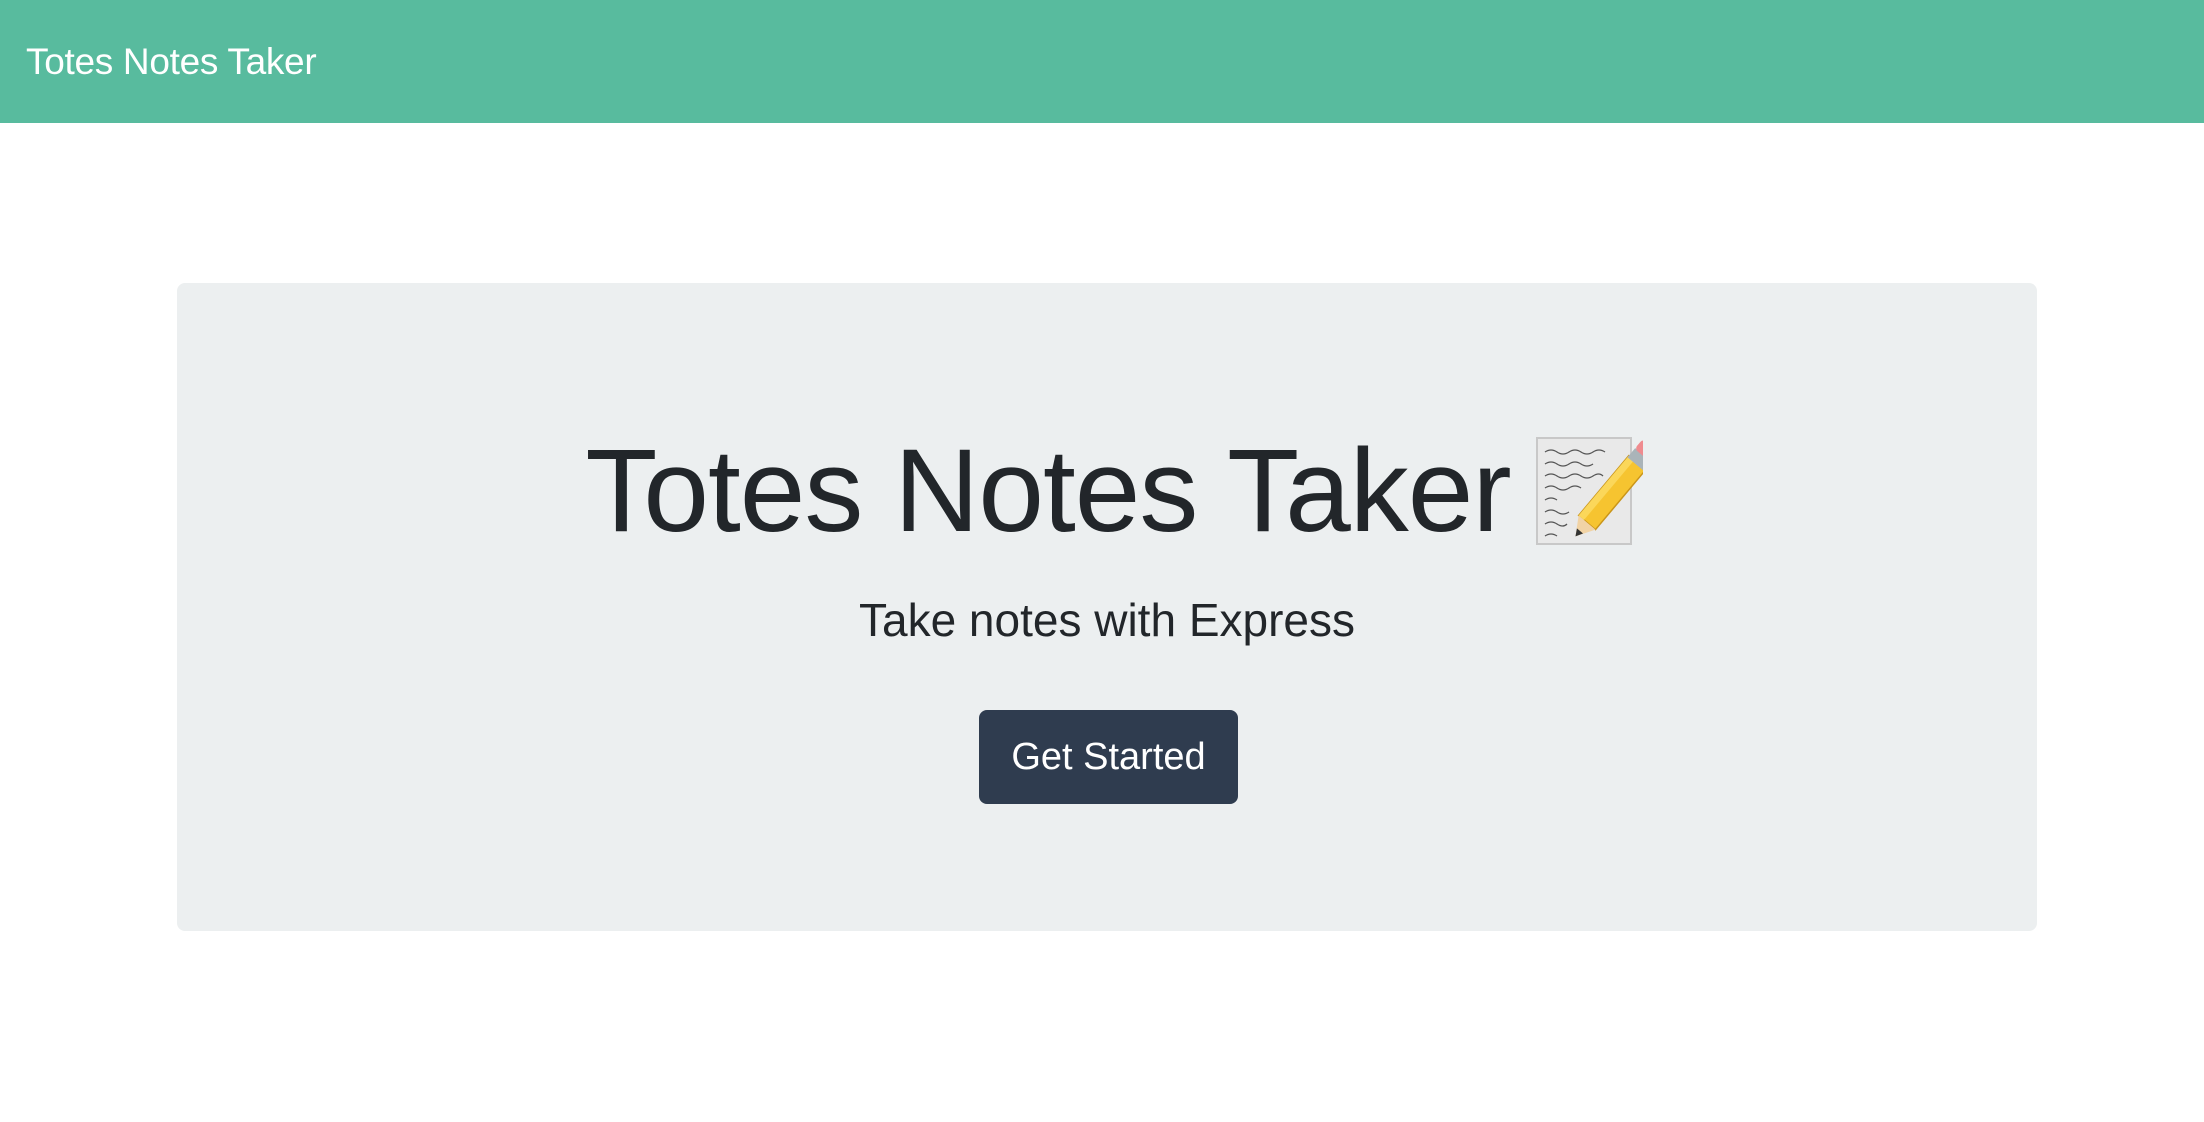  Describe the element at coordinates (171, 62) in the screenshot. I see `navbar-brand-link: Totes Notes Taker` at that location.